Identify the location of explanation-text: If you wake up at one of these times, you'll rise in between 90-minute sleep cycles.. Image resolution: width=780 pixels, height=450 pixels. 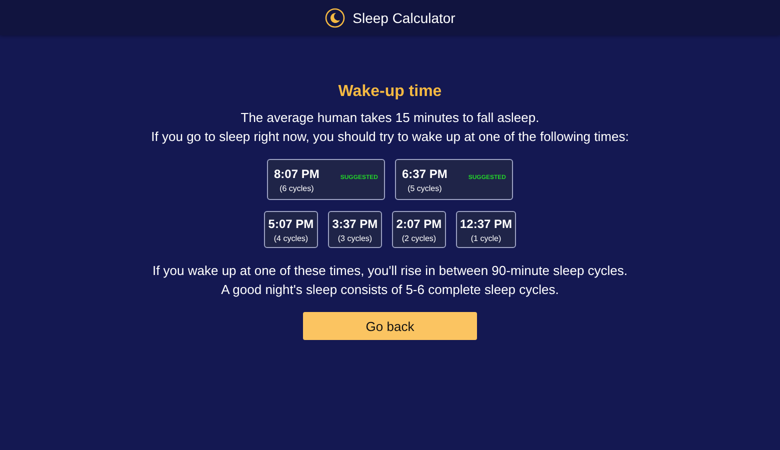
(390, 271).